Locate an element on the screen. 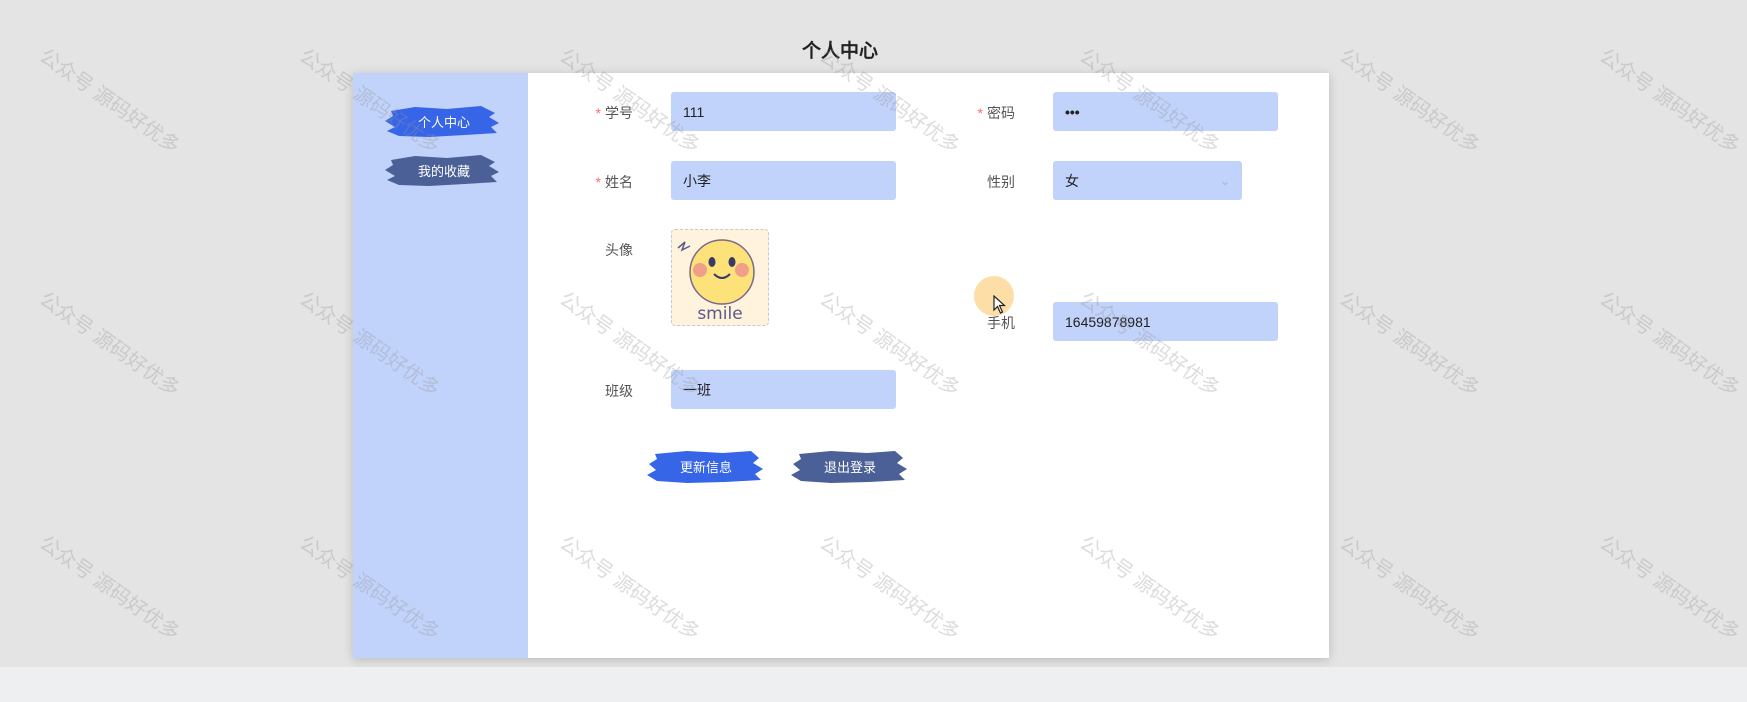  logout-label: 退出登录 is located at coordinates (849, 467).